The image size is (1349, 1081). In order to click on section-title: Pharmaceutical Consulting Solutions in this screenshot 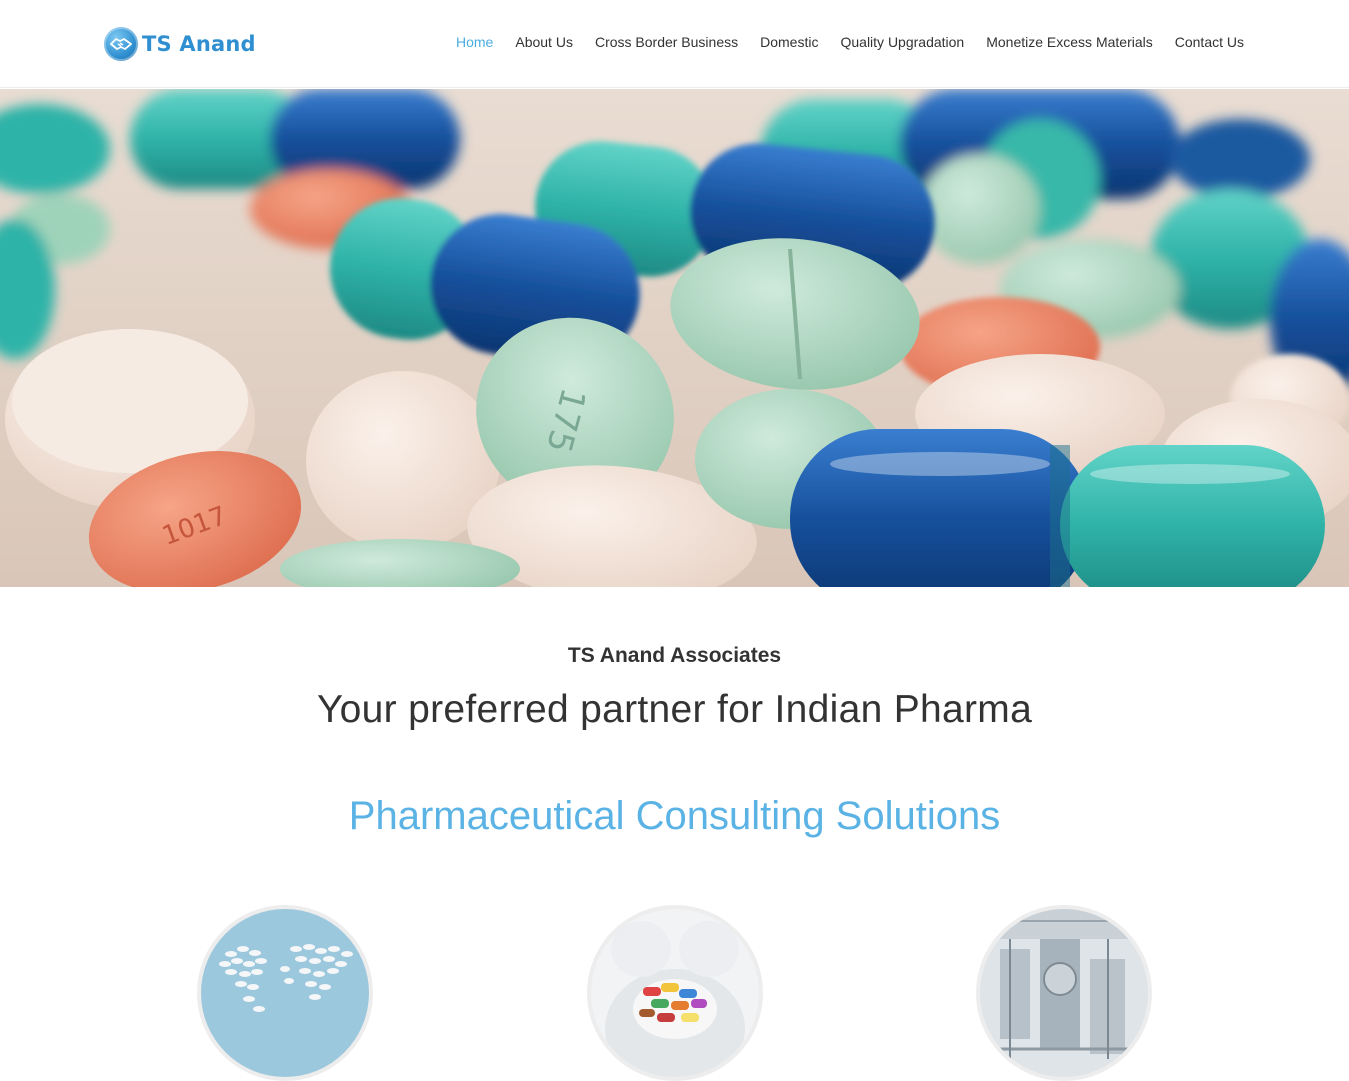, I will do `click(674, 816)`.